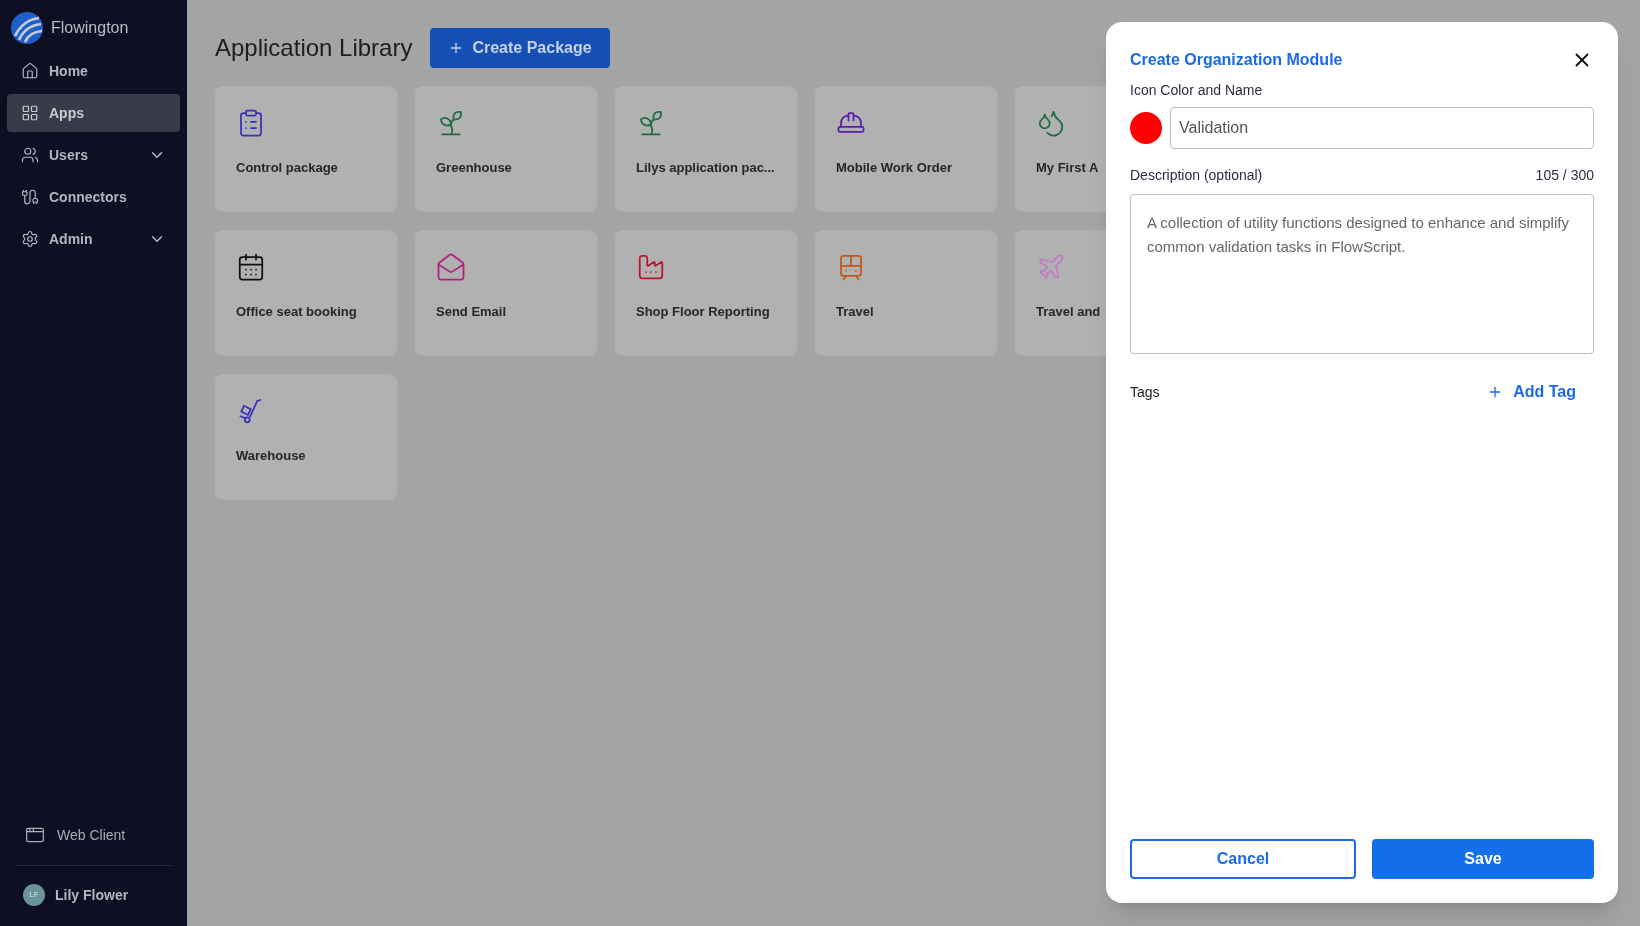  Describe the element at coordinates (651, 267) in the screenshot. I see `factory-icon` at that location.